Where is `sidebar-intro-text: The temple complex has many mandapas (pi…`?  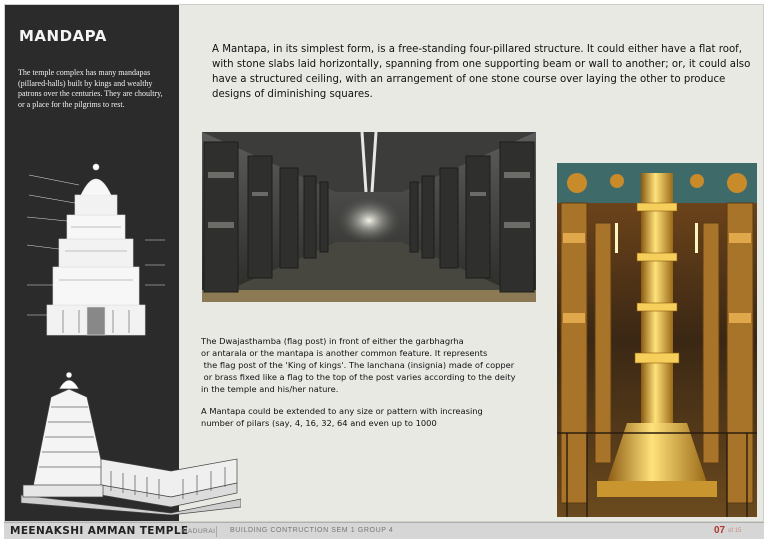
sidebar-intro-text: The temple complex has many mandapas (pi… is located at coordinates (90, 88).